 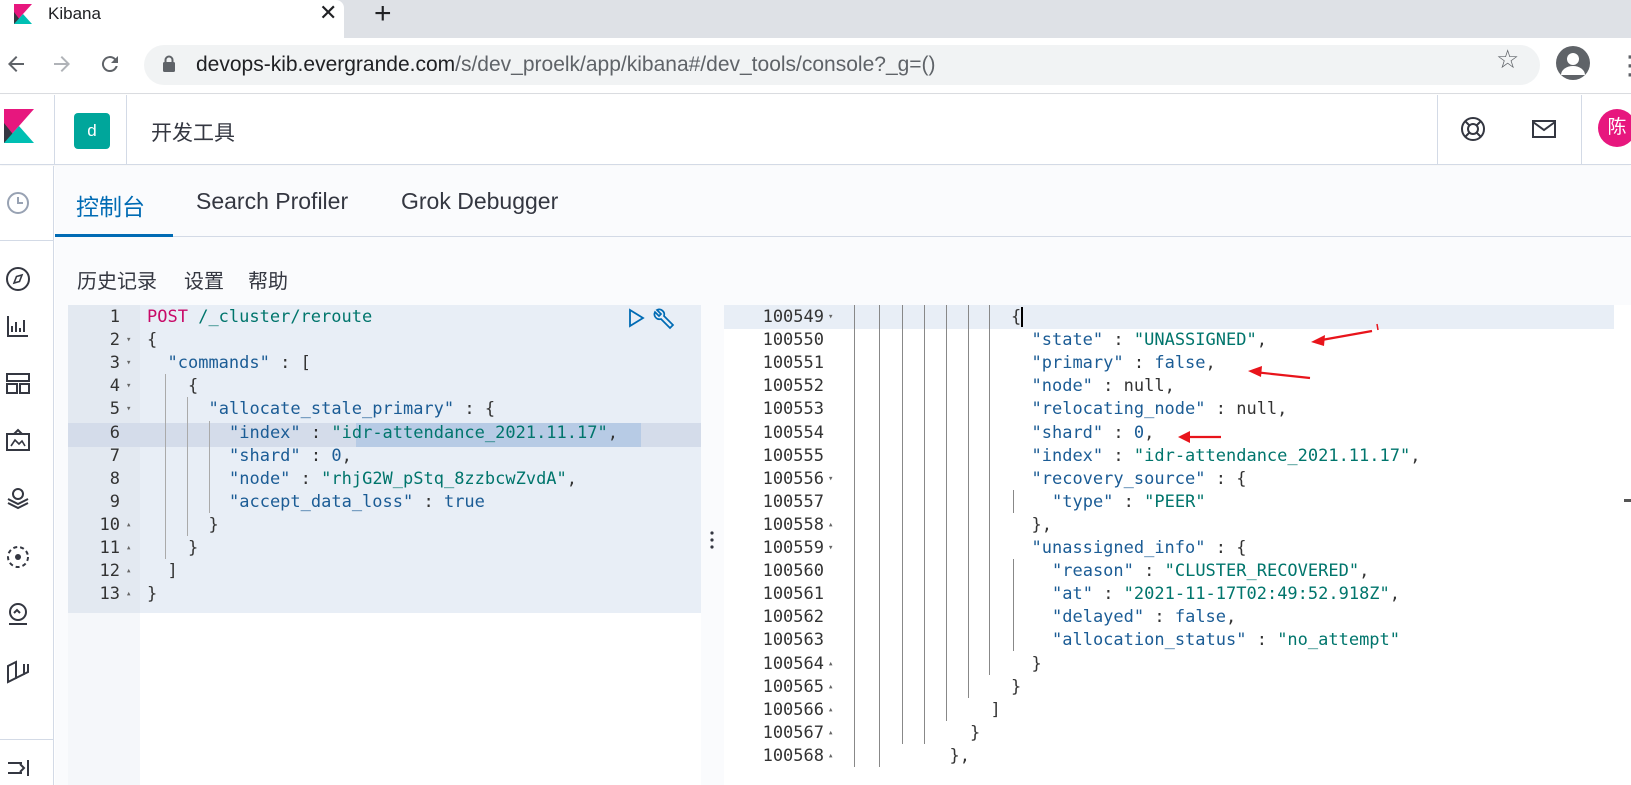 I want to click on collapse-nav-icon, so click(x=18, y=768).